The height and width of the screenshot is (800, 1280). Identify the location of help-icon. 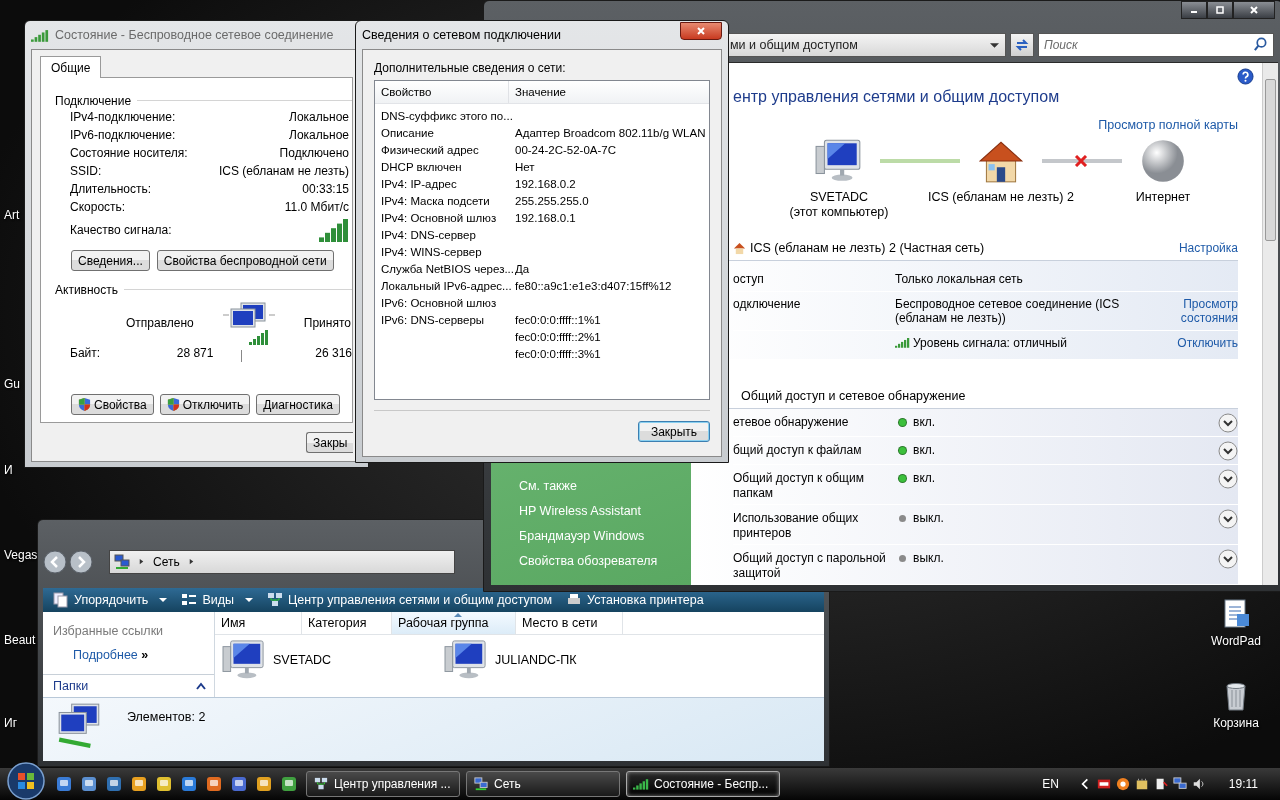
(1245, 76).